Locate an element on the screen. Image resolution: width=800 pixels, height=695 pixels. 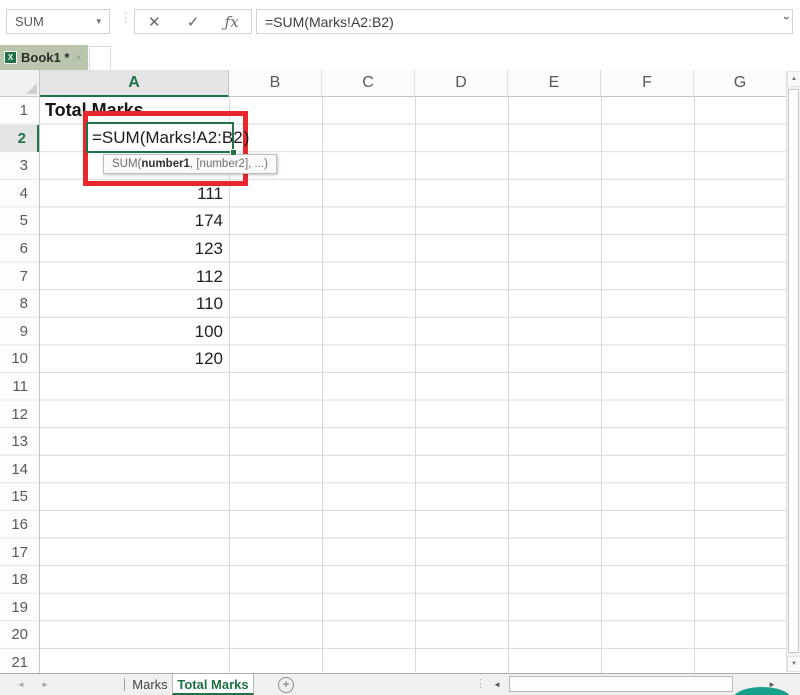
column-header-d: D is located at coordinates (461, 83).